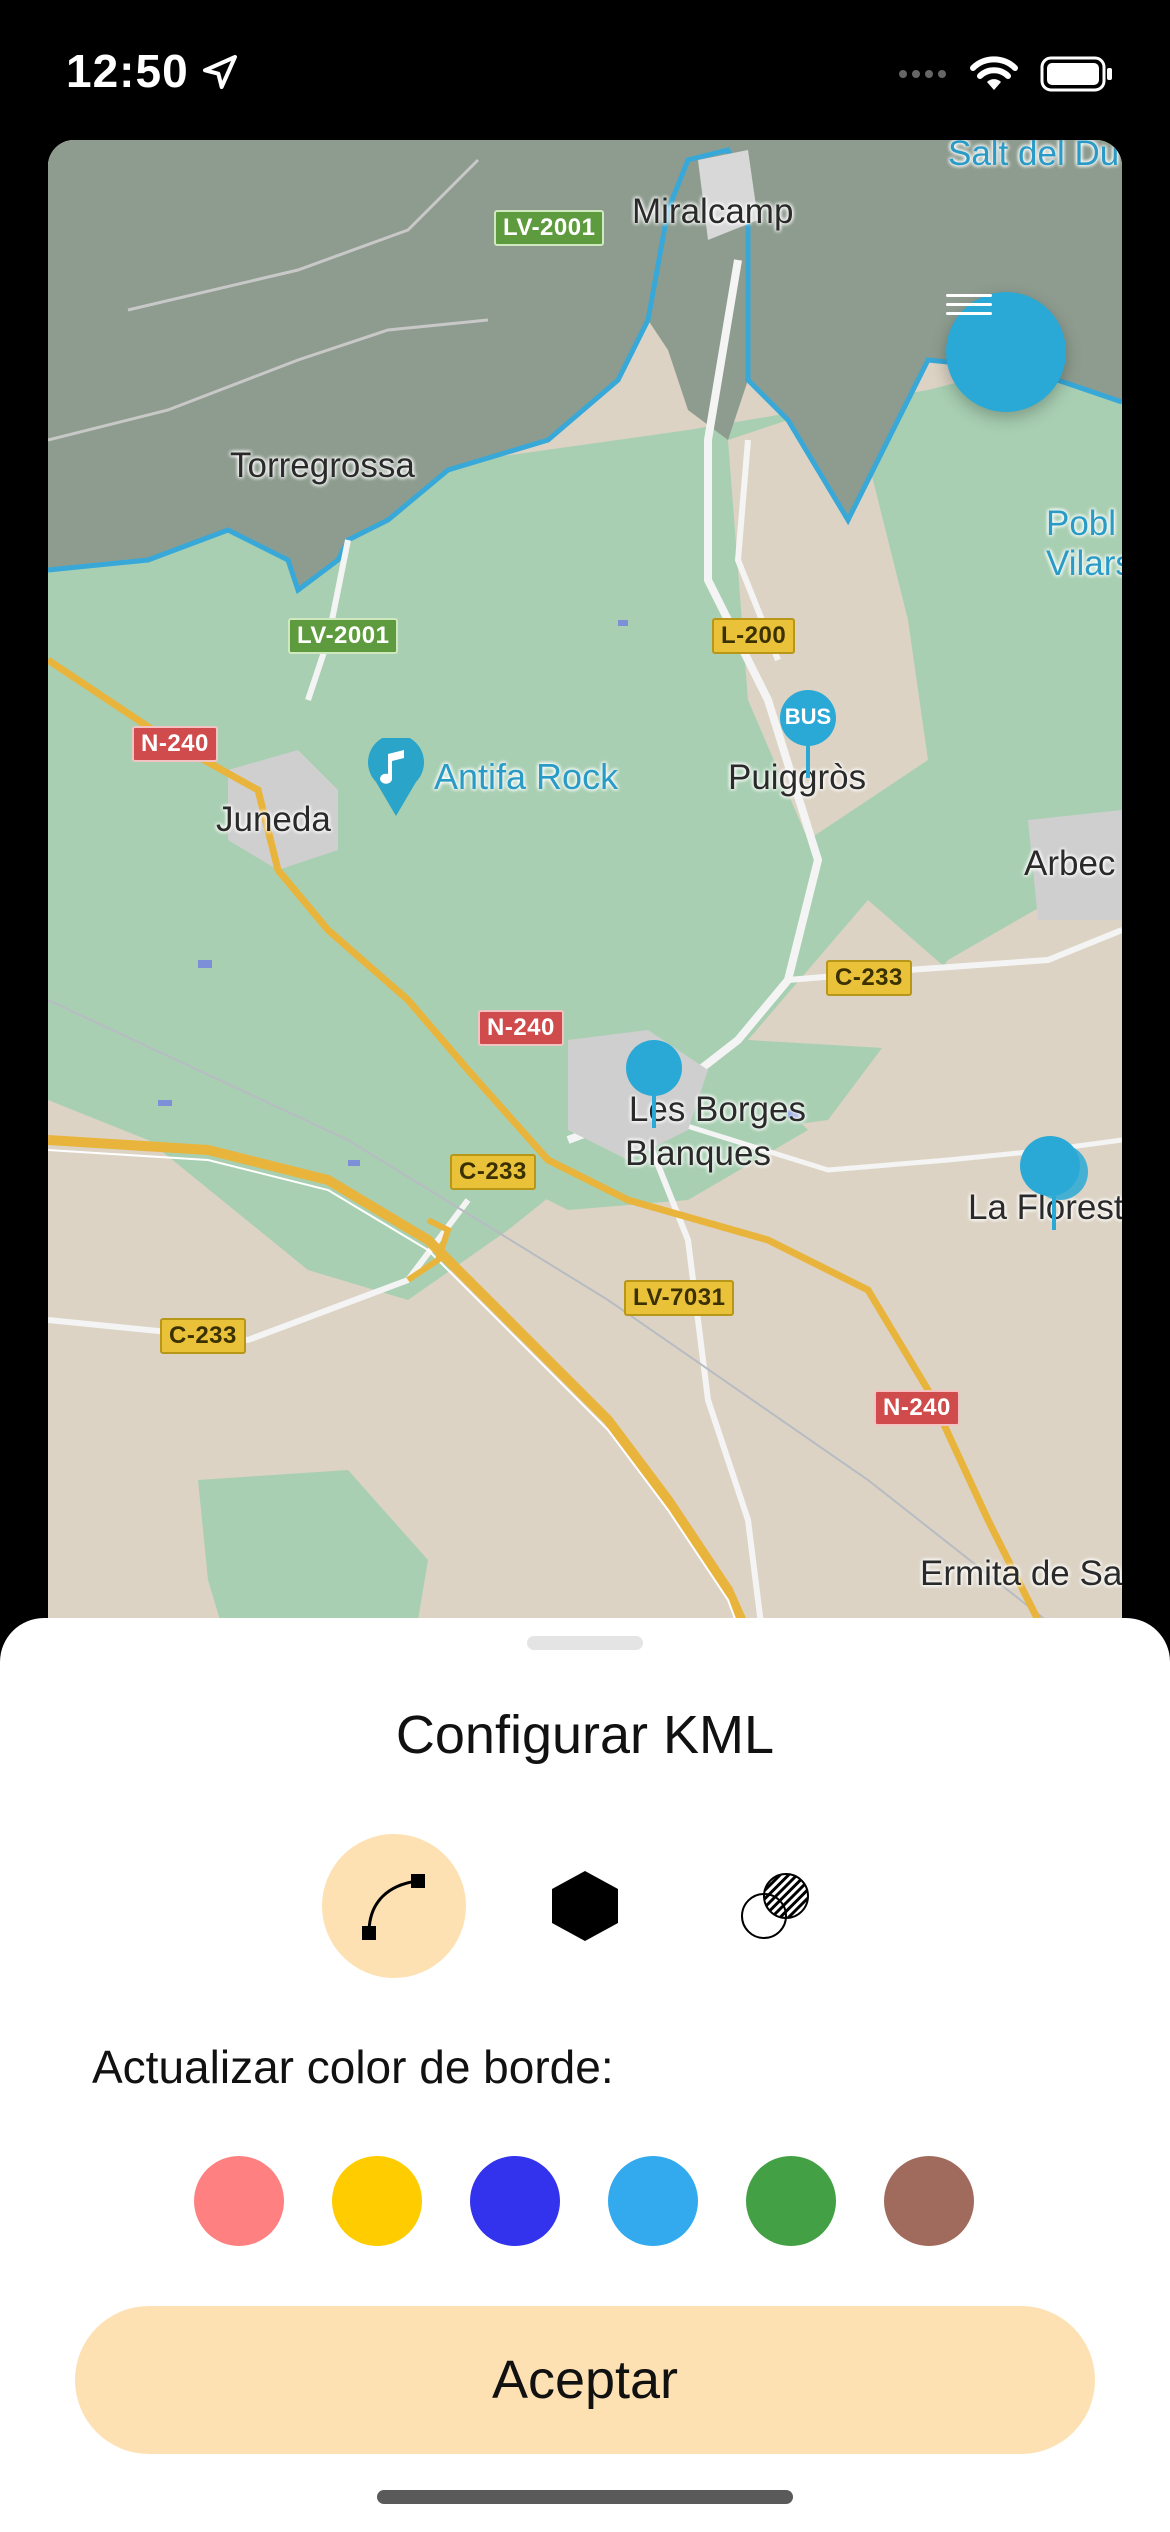 This screenshot has height=2532, width=1170. I want to click on drawing-mode-selector, so click(585, 1906).